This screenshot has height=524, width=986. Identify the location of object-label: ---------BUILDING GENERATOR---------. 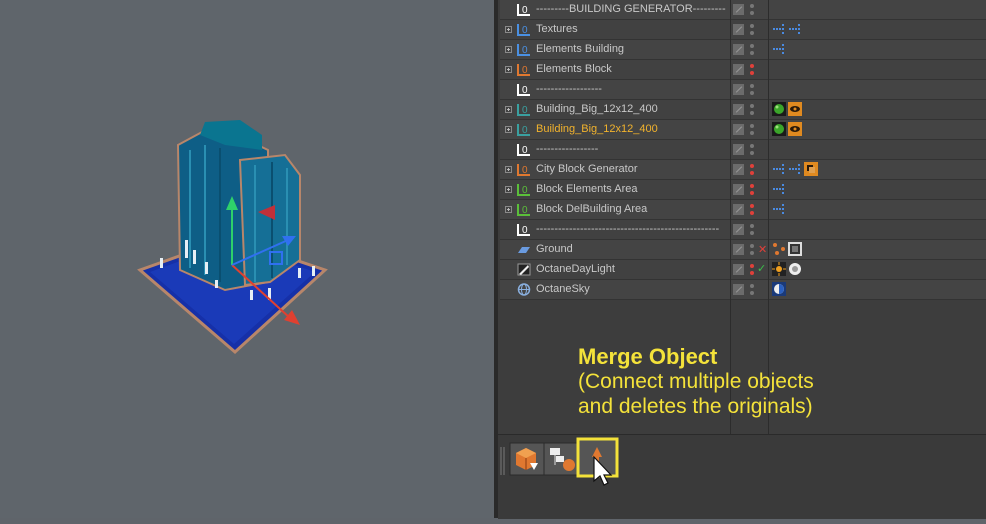
(631, 9).